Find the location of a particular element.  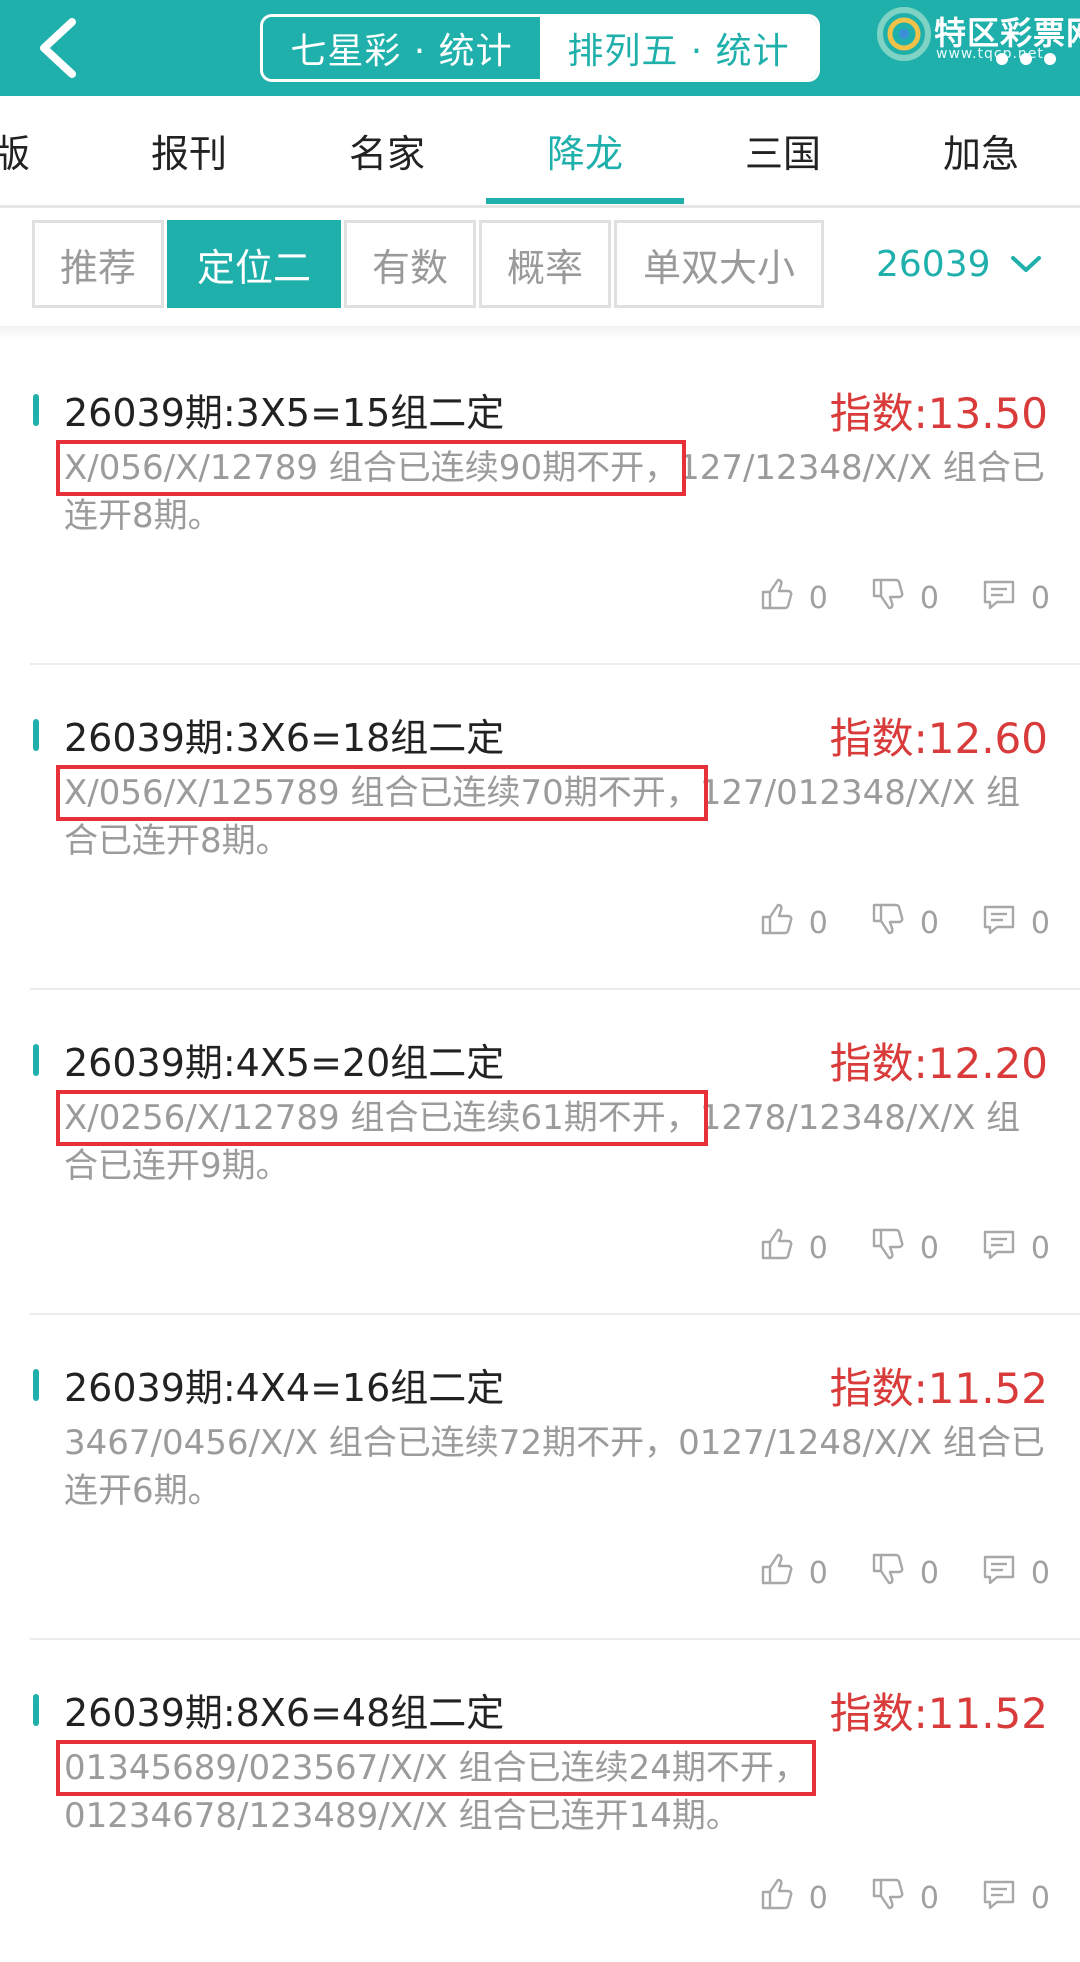

back-button is located at coordinates (61, 48).